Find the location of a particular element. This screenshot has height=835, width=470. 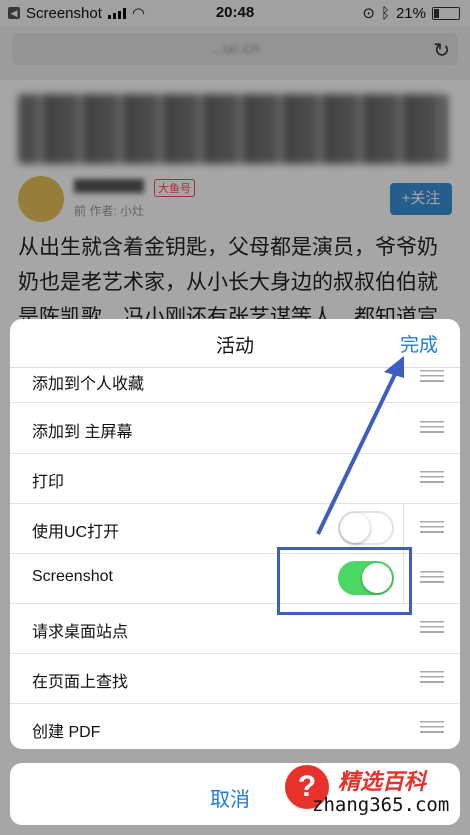

annotation-arrow-icon is located at coordinates (360, 445).